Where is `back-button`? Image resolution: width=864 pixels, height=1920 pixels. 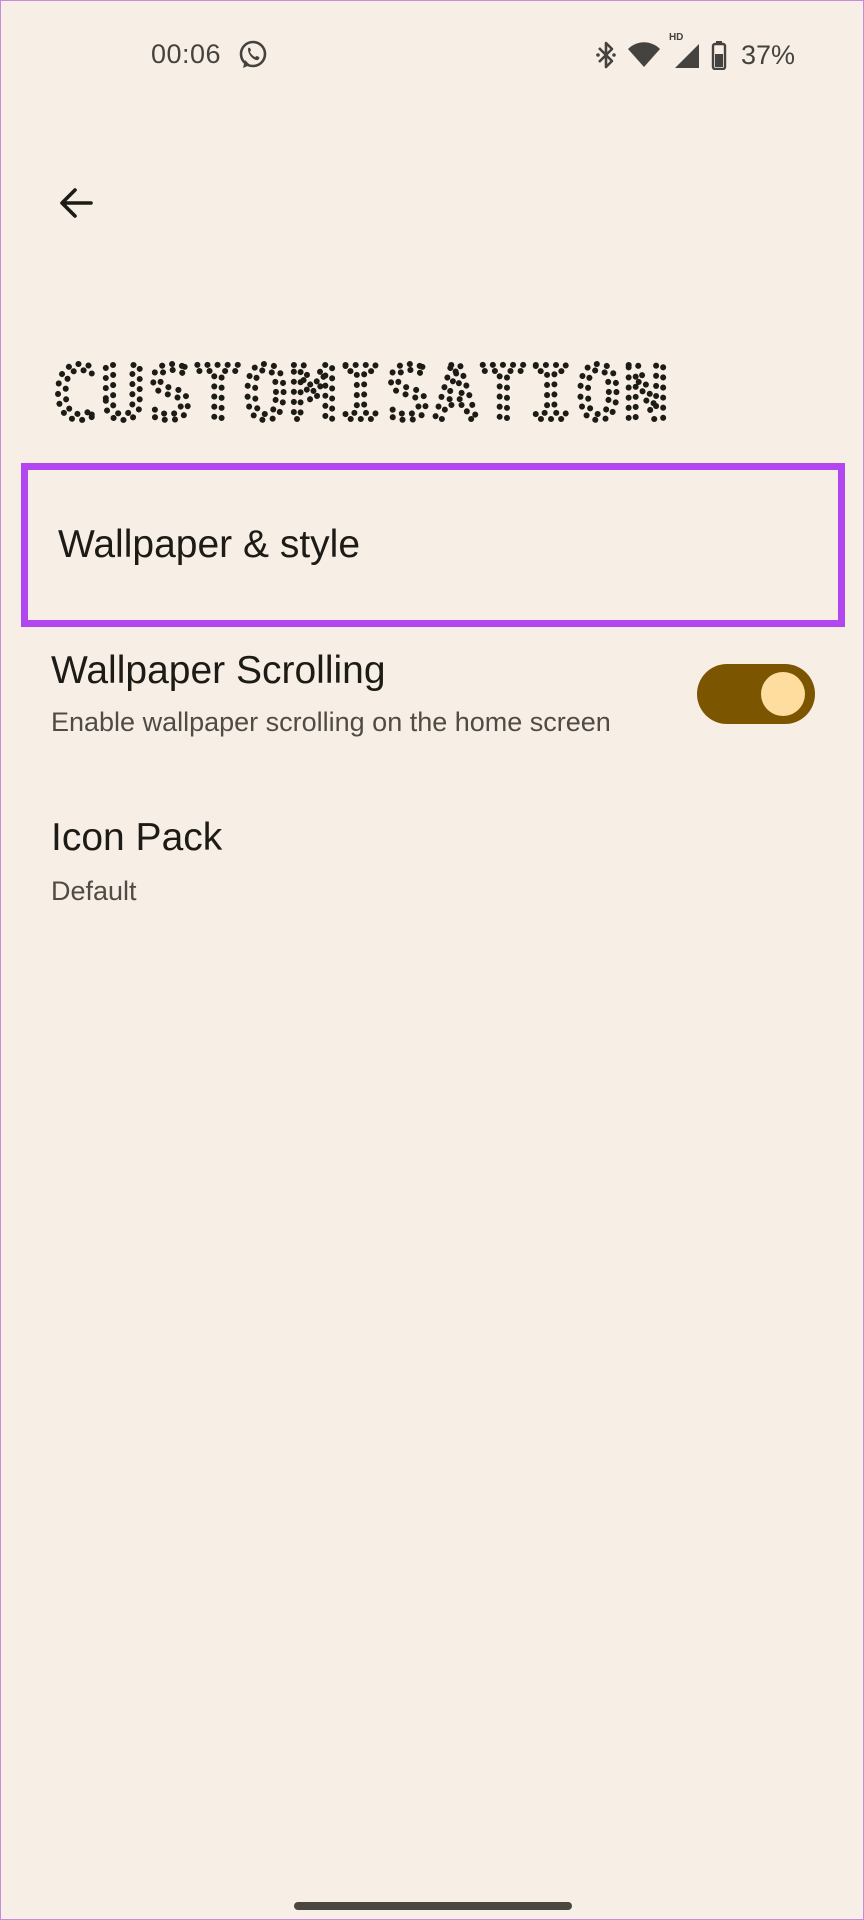
back-button is located at coordinates (77, 203).